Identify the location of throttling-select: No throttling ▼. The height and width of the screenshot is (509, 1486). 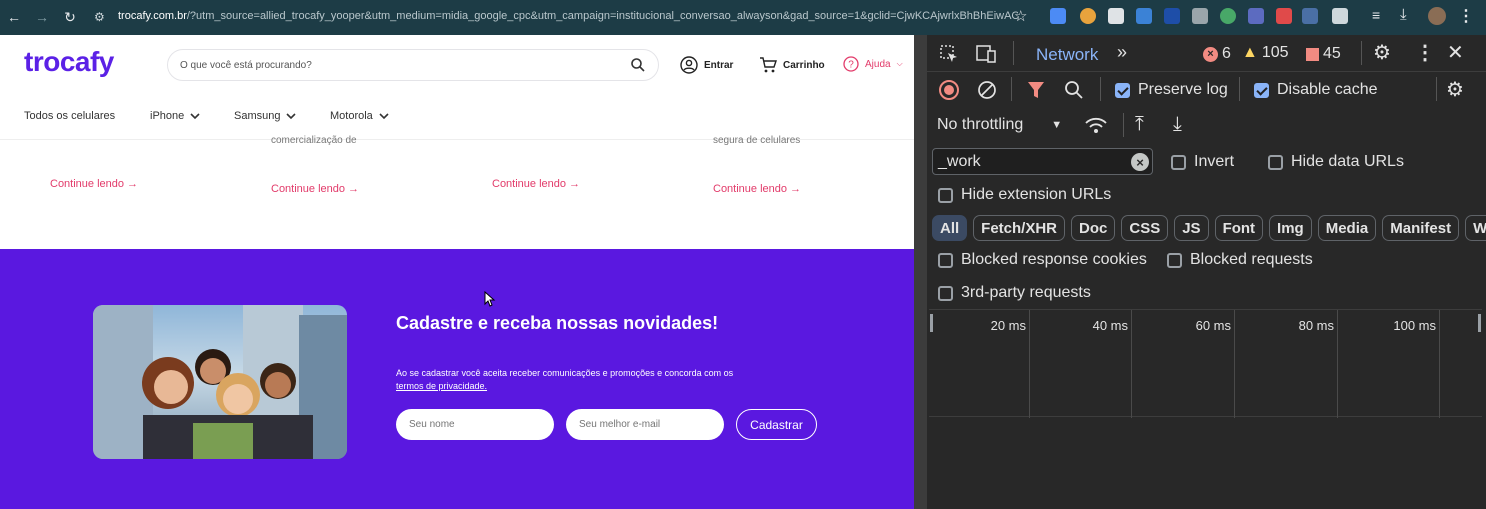
(999, 125).